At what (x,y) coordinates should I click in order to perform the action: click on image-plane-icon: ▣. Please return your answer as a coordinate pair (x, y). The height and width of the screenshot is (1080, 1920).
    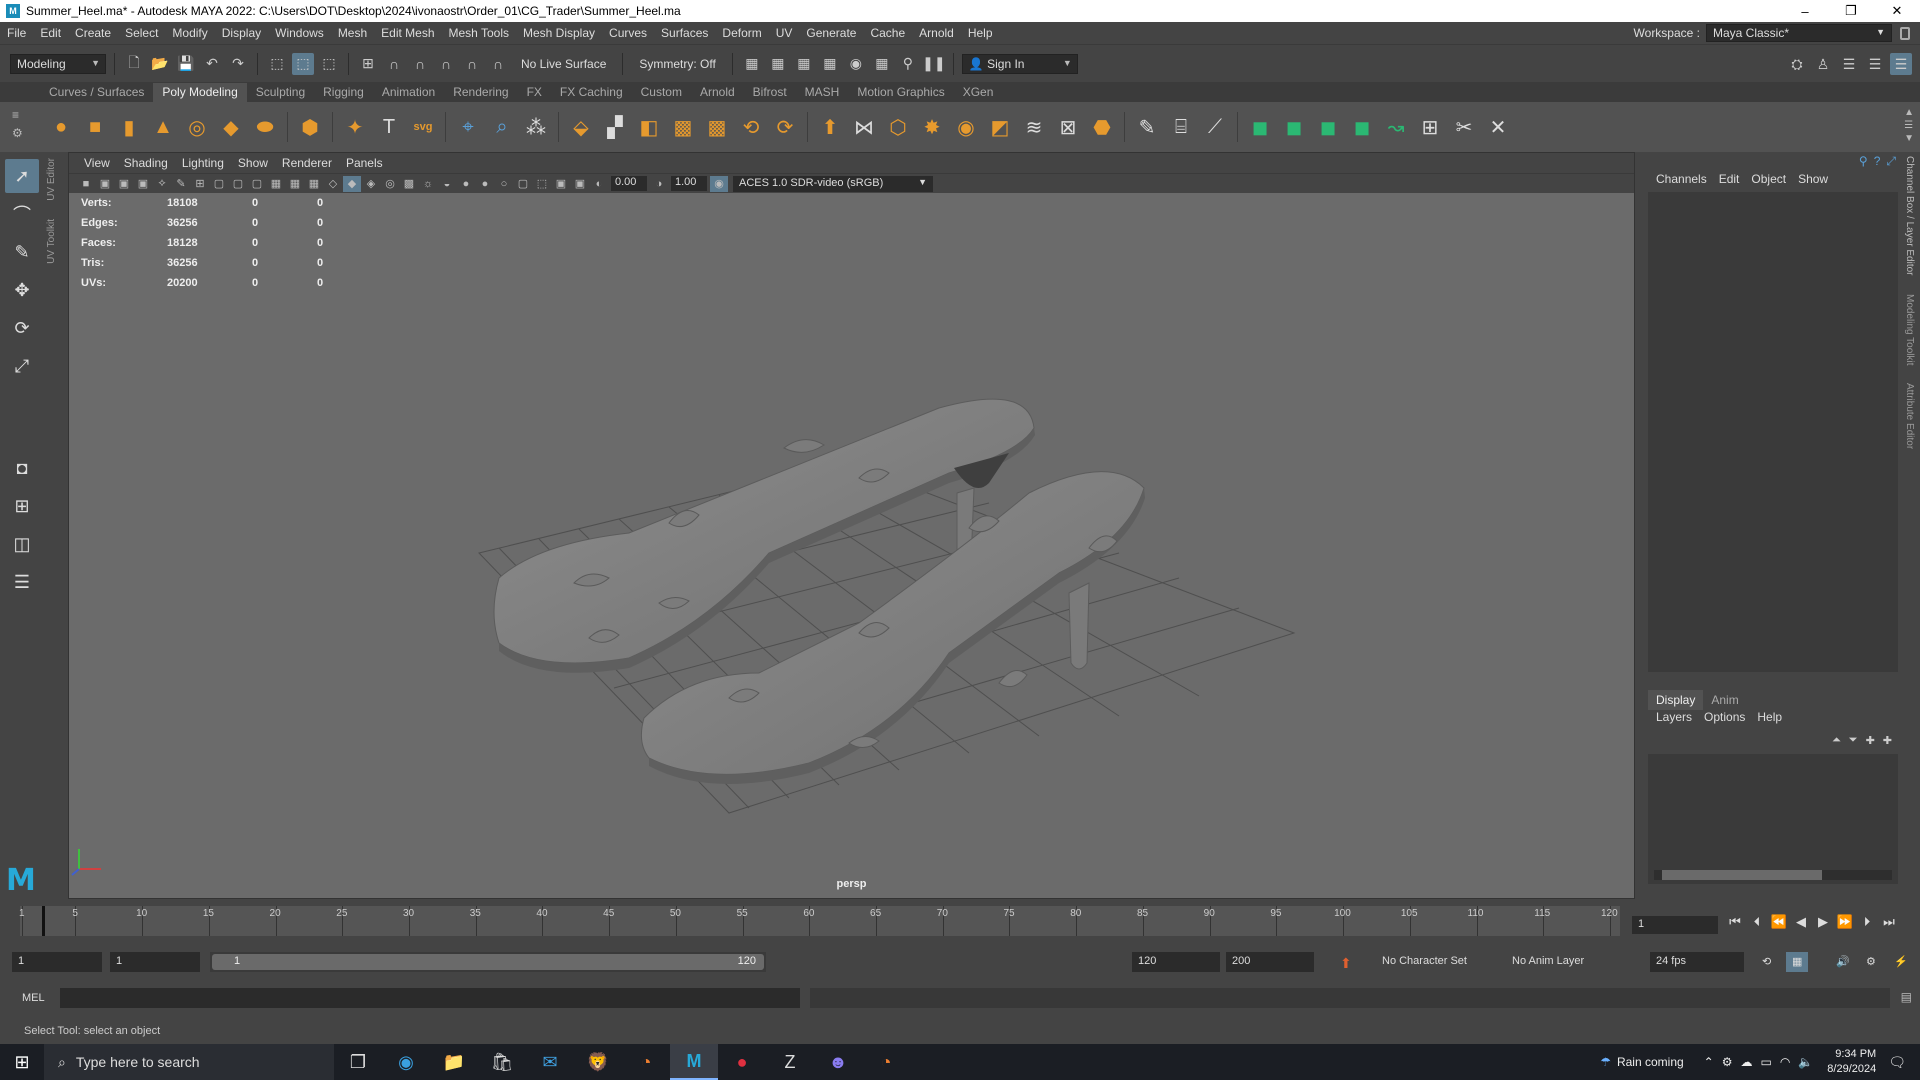
    Looking at the image, I should click on (143, 184).